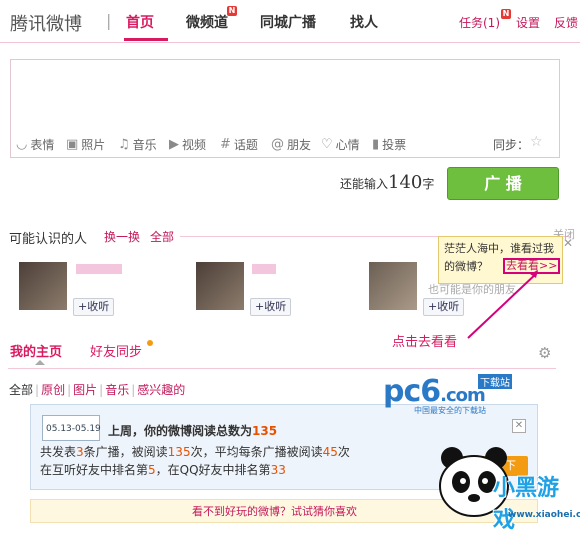 The image size is (580, 534). Describe the element at coordinates (97, 390) in the screenshot. I see `feed-filters: 全部 | 原创 | 图片 | 音乐 | 感兴趣的` at that location.